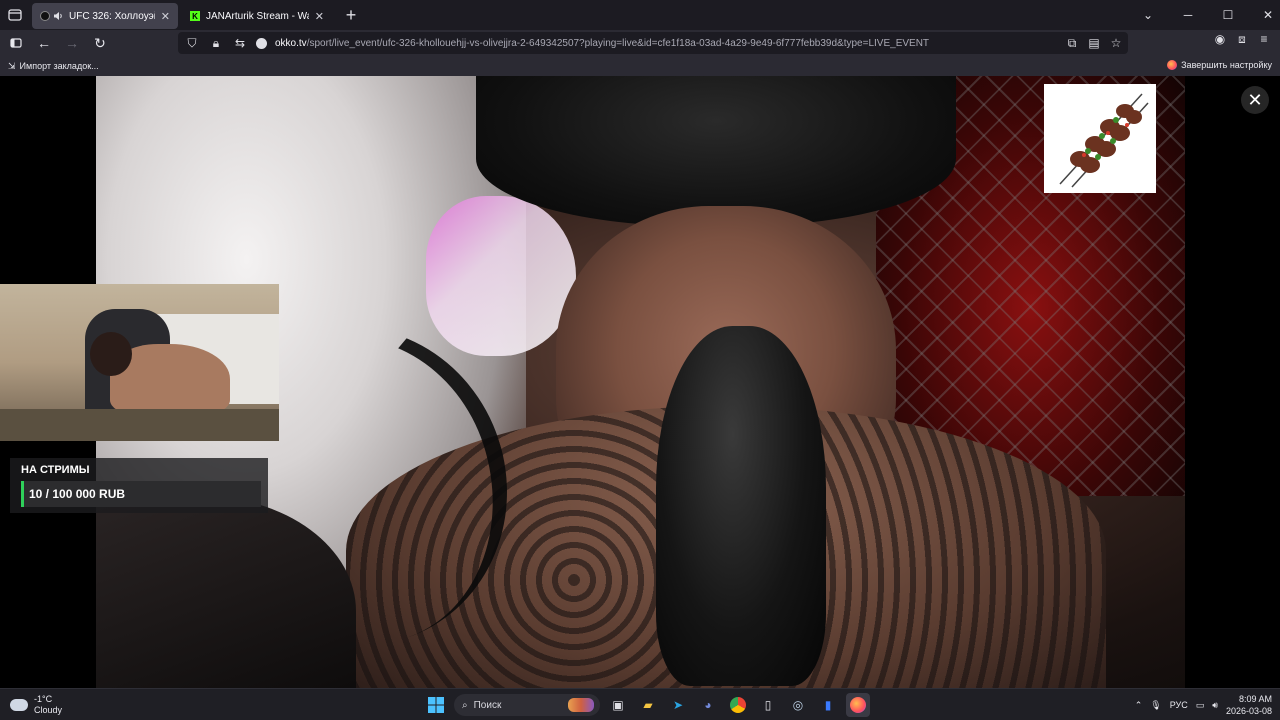 The width and height of the screenshot is (1280, 720). I want to click on tab-title: UFC 326: Холлоуэй vs. Оли, so click(112, 16).